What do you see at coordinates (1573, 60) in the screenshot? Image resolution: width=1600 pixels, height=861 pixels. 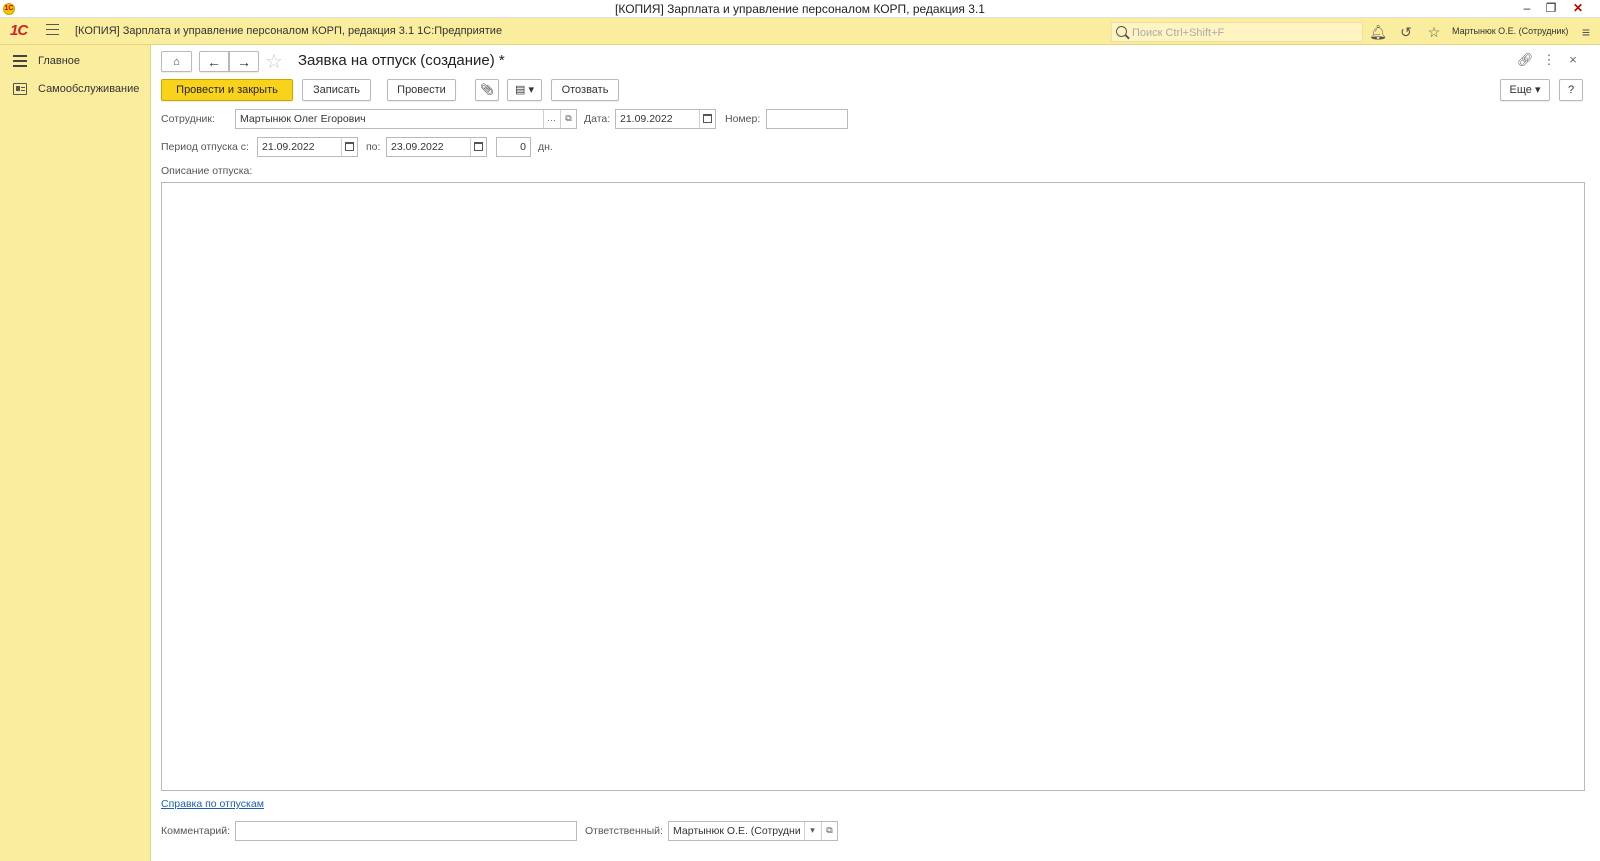 I see `close-form-icon: ×` at bounding box center [1573, 60].